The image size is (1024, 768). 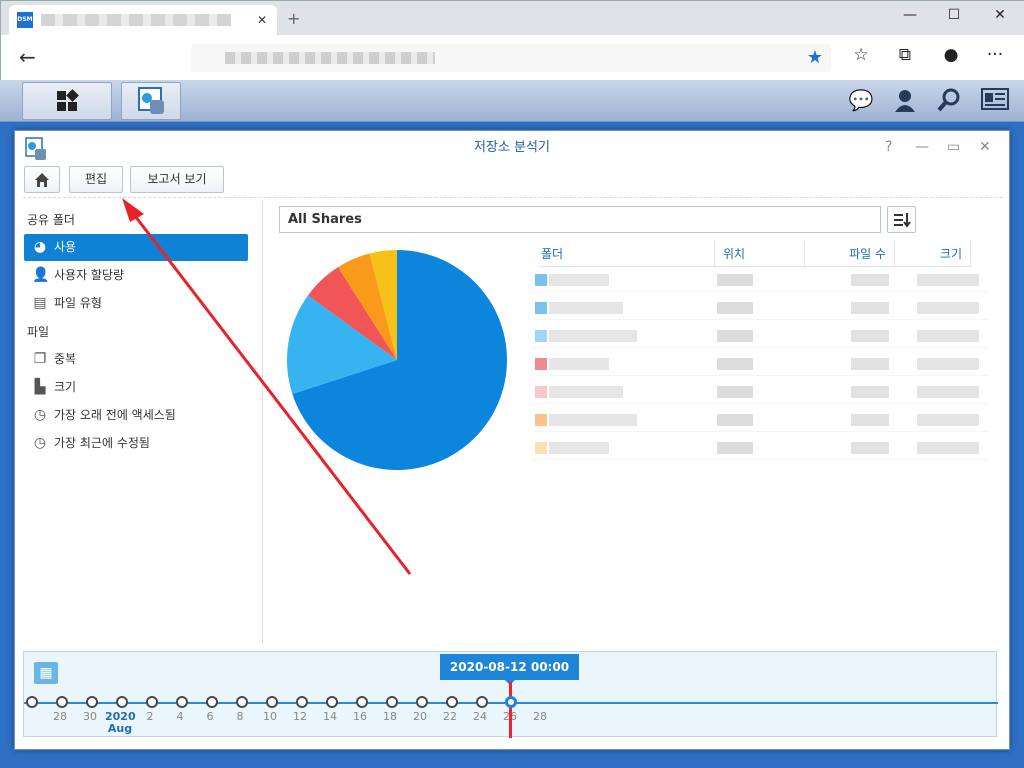 What do you see at coordinates (511, 702) in the screenshot?
I see `timeline-cursor-handle` at bounding box center [511, 702].